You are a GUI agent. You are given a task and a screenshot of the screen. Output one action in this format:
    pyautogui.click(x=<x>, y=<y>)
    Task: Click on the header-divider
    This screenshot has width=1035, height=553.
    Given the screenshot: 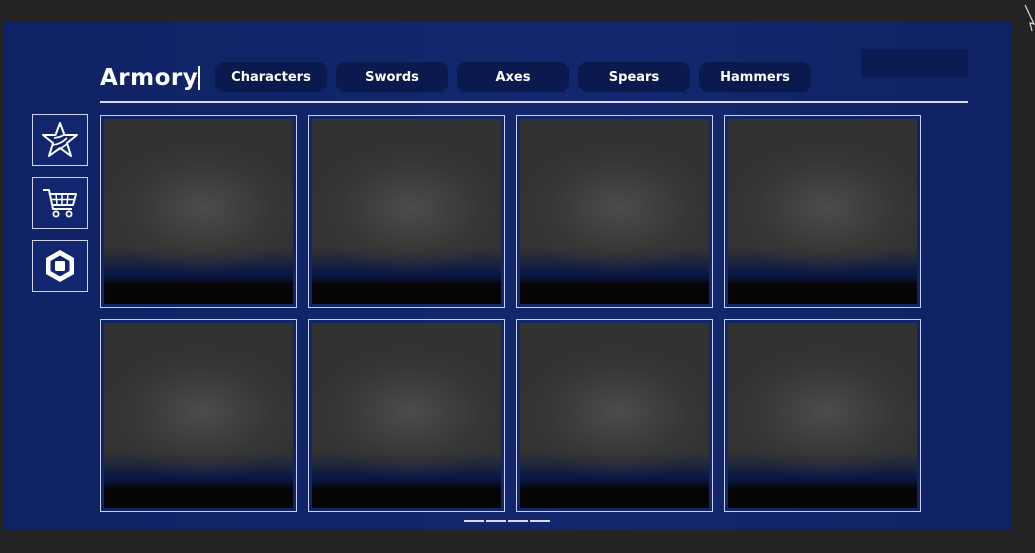 What is the action you would take?
    pyautogui.click(x=534, y=102)
    